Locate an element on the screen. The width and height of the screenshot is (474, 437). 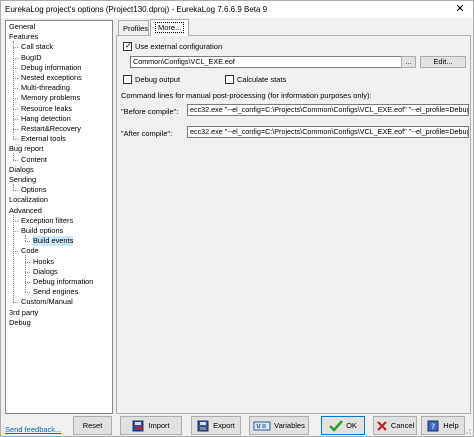
tree-item: Resource leaks is located at coordinates (46, 109).